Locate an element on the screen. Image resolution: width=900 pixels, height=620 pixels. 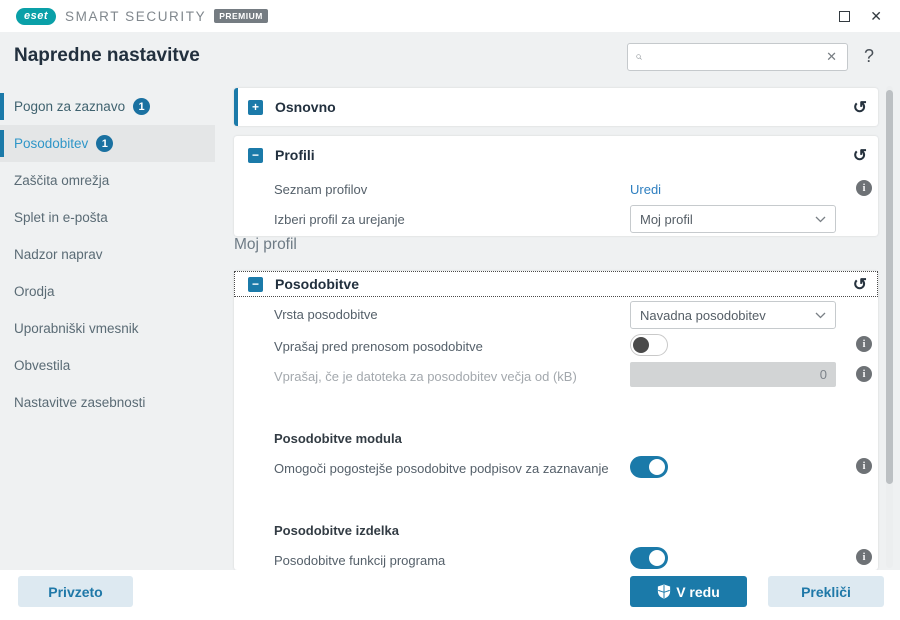
search-input is located at coordinates (736, 57).